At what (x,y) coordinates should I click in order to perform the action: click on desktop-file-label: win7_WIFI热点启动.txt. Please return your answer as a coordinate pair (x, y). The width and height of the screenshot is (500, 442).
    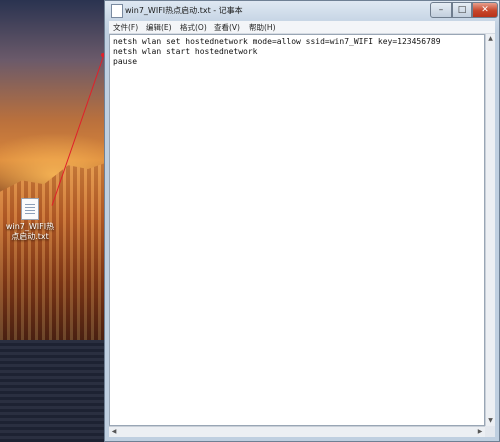
    Looking at the image, I should click on (30, 231).